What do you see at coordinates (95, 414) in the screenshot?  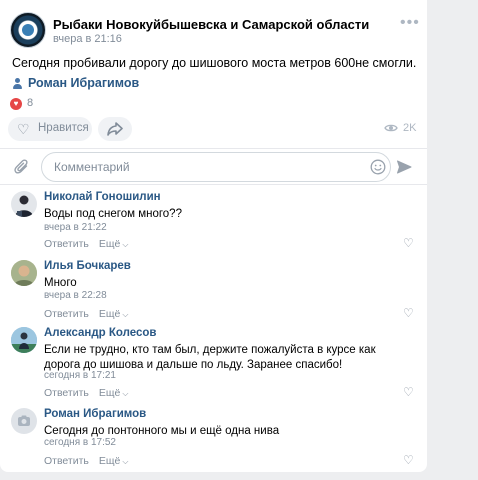 I see `comment-author: Роман Ибрагимов` at bounding box center [95, 414].